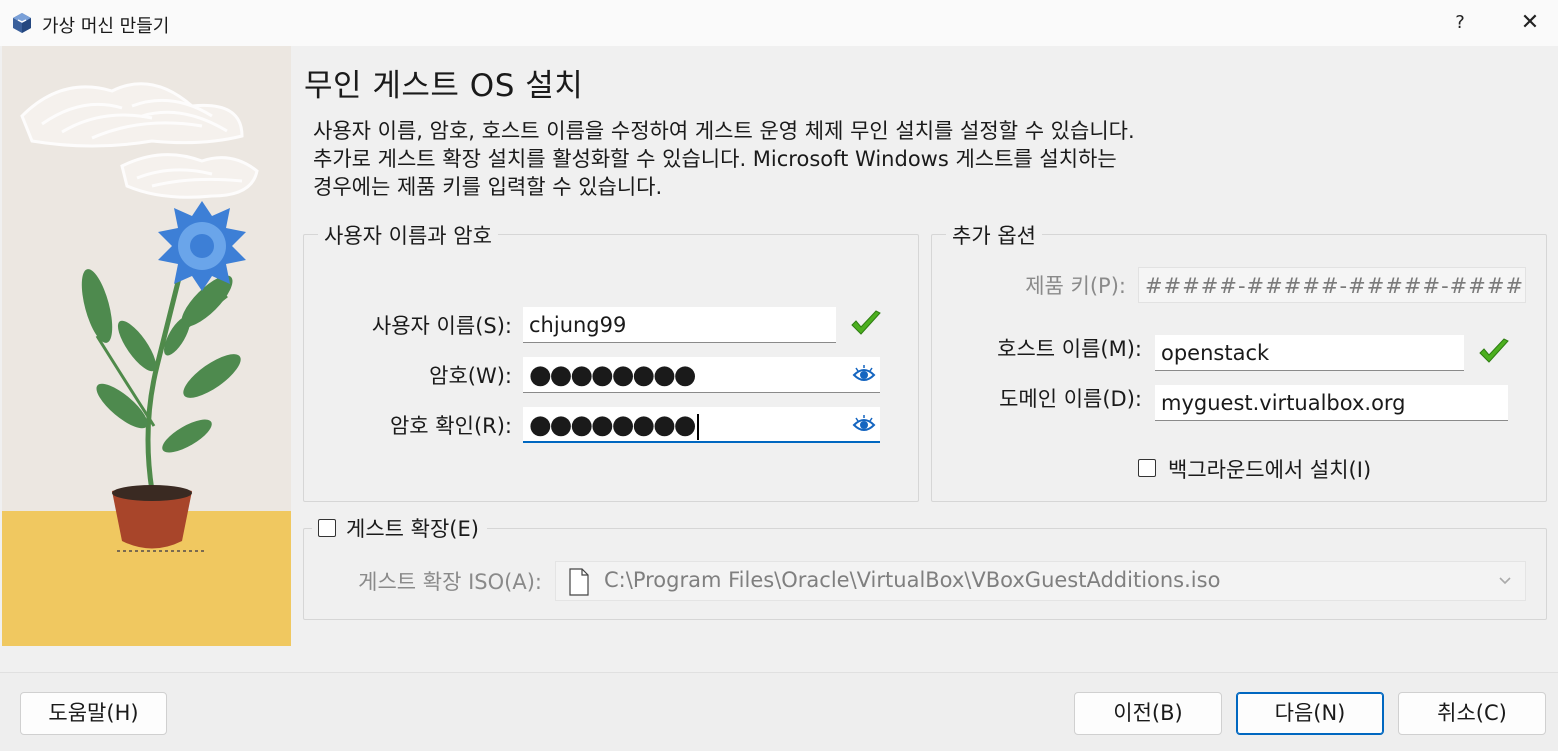 The height and width of the screenshot is (751, 1558). Describe the element at coordinates (1147, 468) in the screenshot. I see `background-install-checkbox` at that location.